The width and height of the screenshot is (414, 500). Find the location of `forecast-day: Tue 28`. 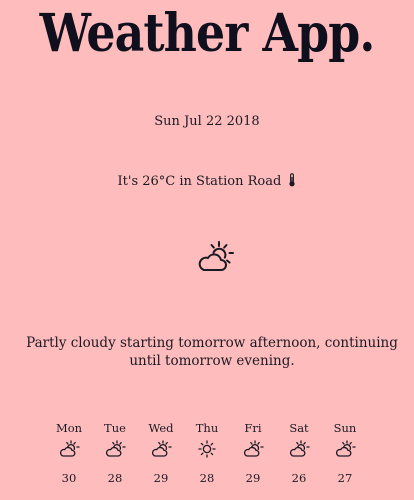

forecast-day: Tue 28 is located at coordinates (115, 453).